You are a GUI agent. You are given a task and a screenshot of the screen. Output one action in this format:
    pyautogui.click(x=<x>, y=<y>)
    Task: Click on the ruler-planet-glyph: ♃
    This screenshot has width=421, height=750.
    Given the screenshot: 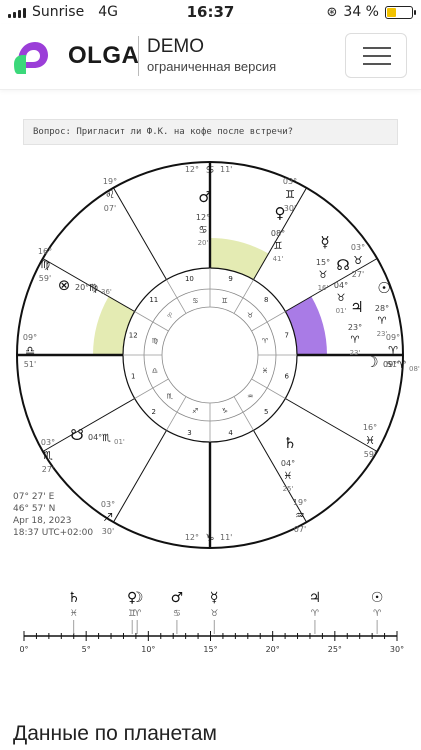 What is the action you would take?
    pyautogui.click(x=315, y=598)
    